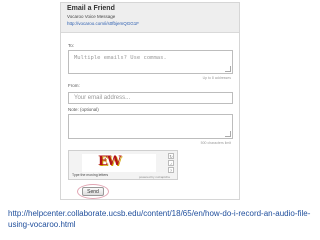 The height and width of the screenshot is (240, 320). Describe the element at coordinates (91, 8) in the screenshot. I see `dialog-title: Email a Friend` at that location.